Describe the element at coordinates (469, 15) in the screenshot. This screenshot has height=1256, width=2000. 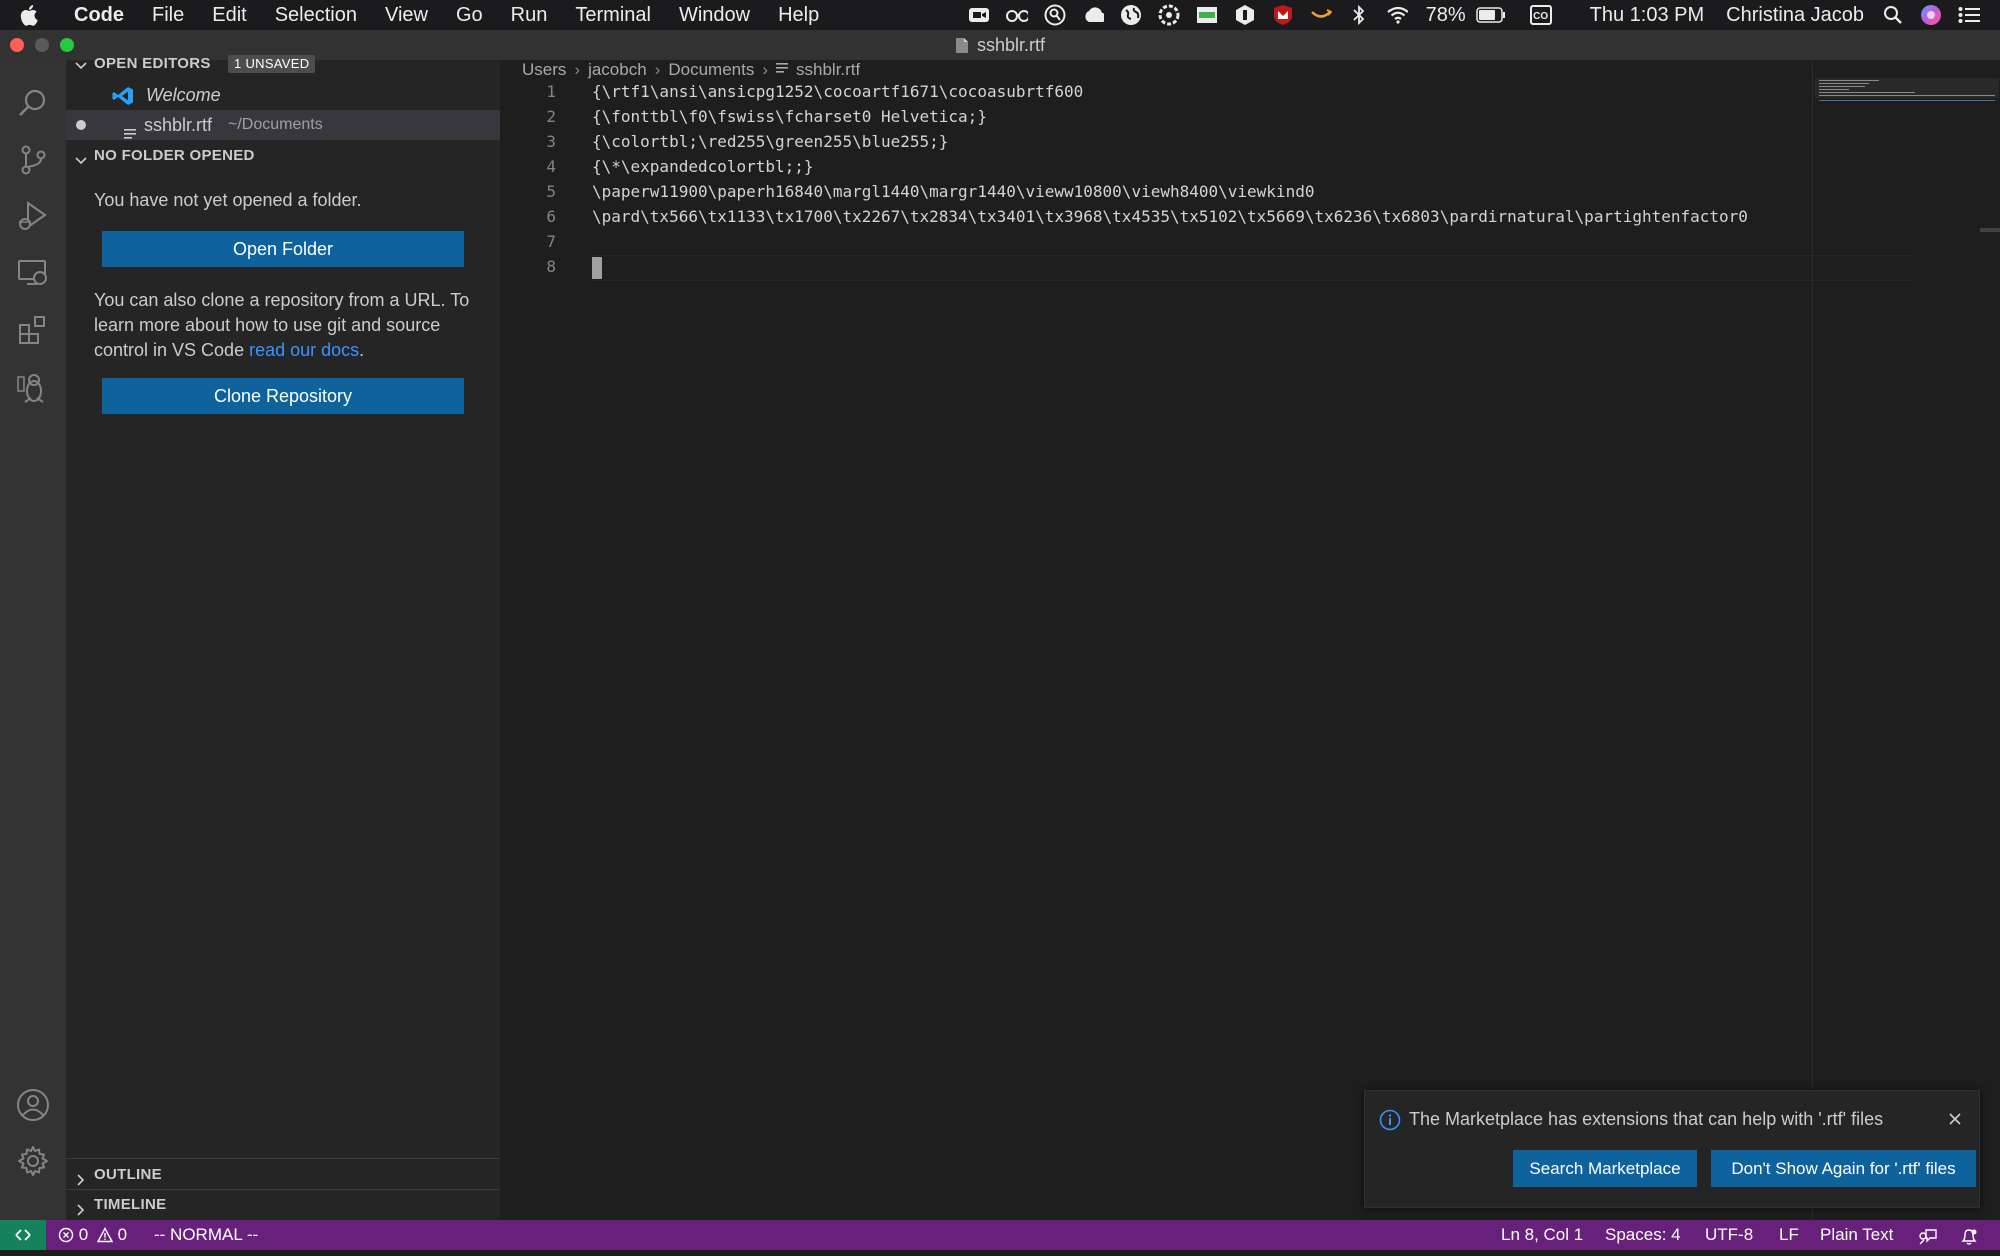
I see `menu-go: Go` at that location.